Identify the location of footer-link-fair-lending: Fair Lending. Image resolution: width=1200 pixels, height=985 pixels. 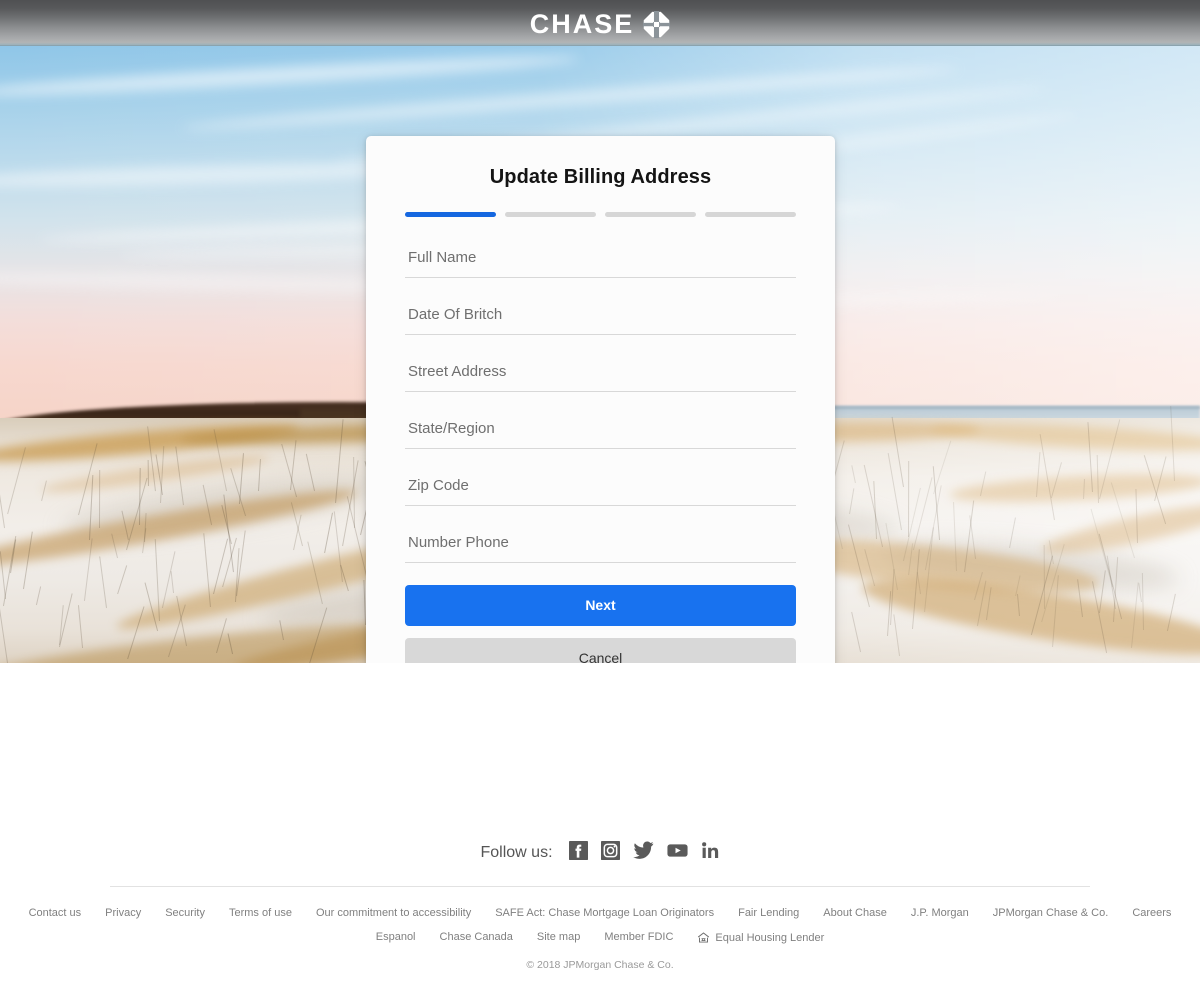
(768, 913).